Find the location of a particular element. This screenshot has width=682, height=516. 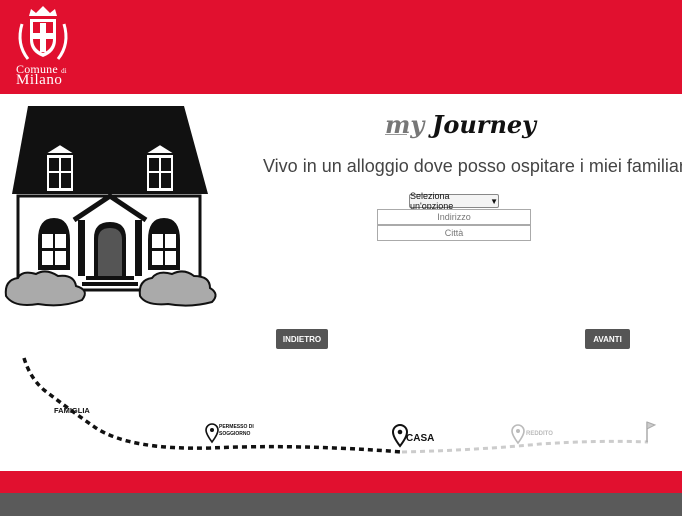

page-title: my Journey is located at coordinates (461, 124).